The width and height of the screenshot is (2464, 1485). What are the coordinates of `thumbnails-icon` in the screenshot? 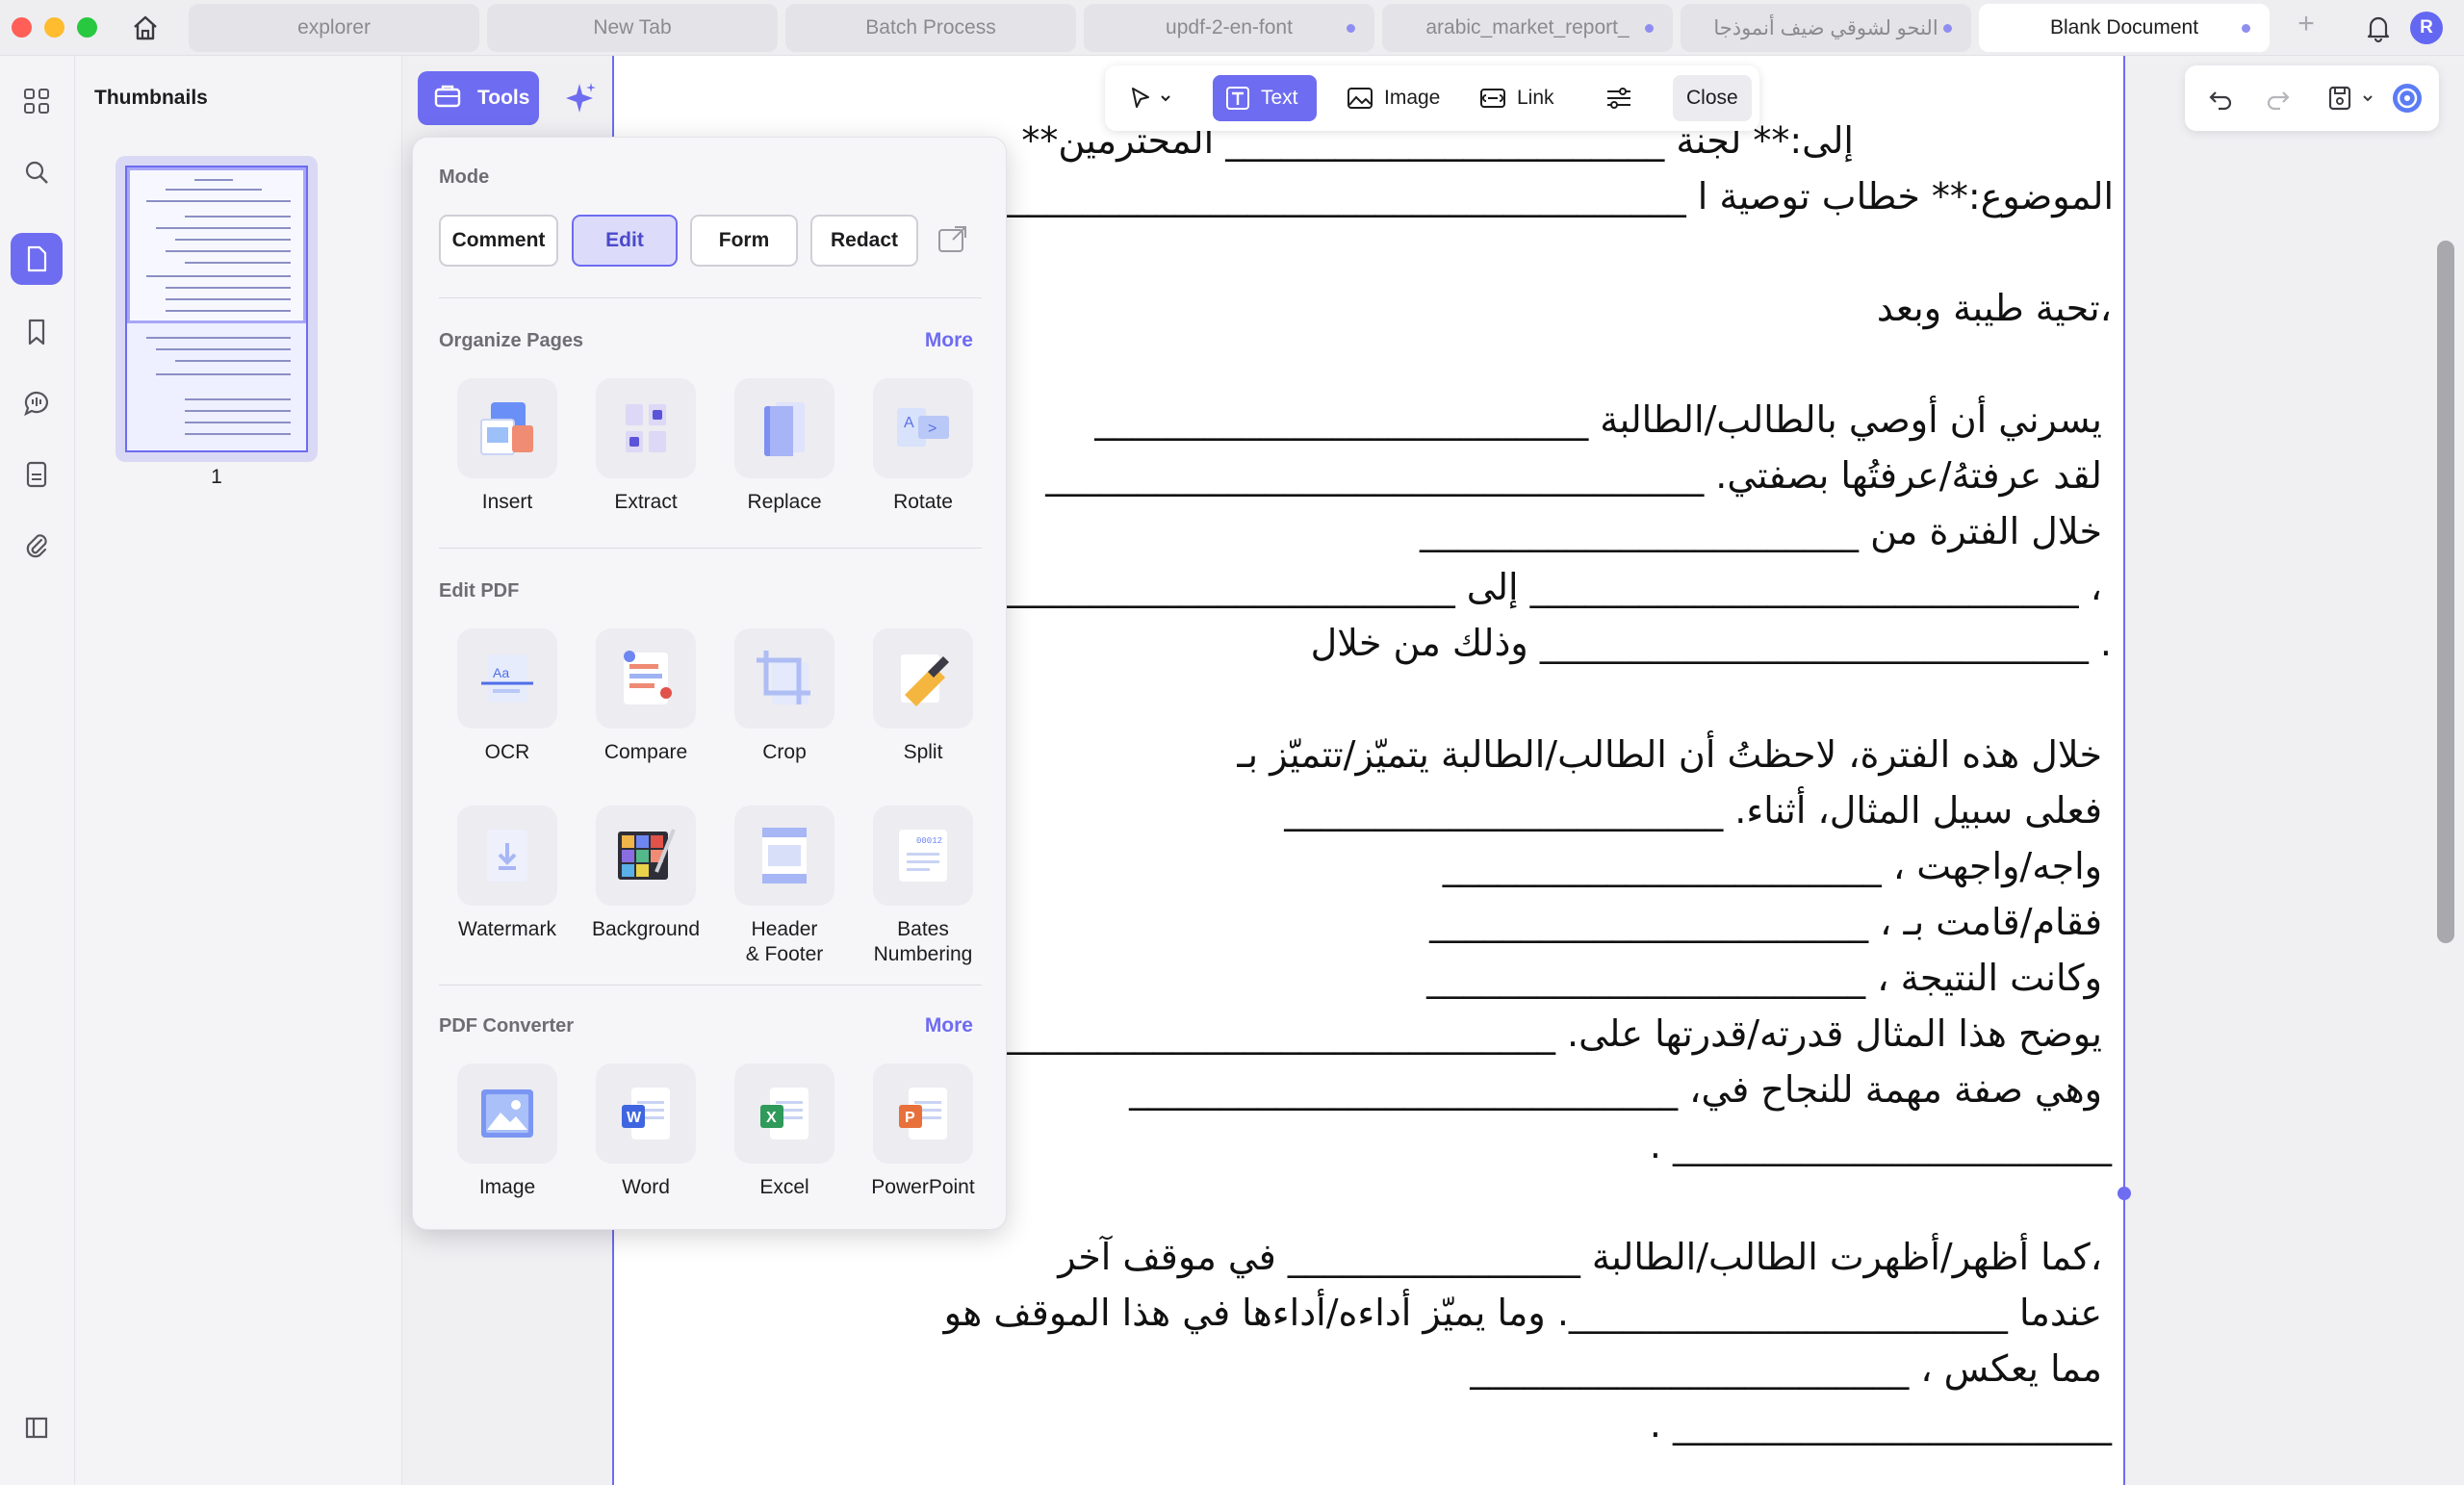 It's located at (37, 259).